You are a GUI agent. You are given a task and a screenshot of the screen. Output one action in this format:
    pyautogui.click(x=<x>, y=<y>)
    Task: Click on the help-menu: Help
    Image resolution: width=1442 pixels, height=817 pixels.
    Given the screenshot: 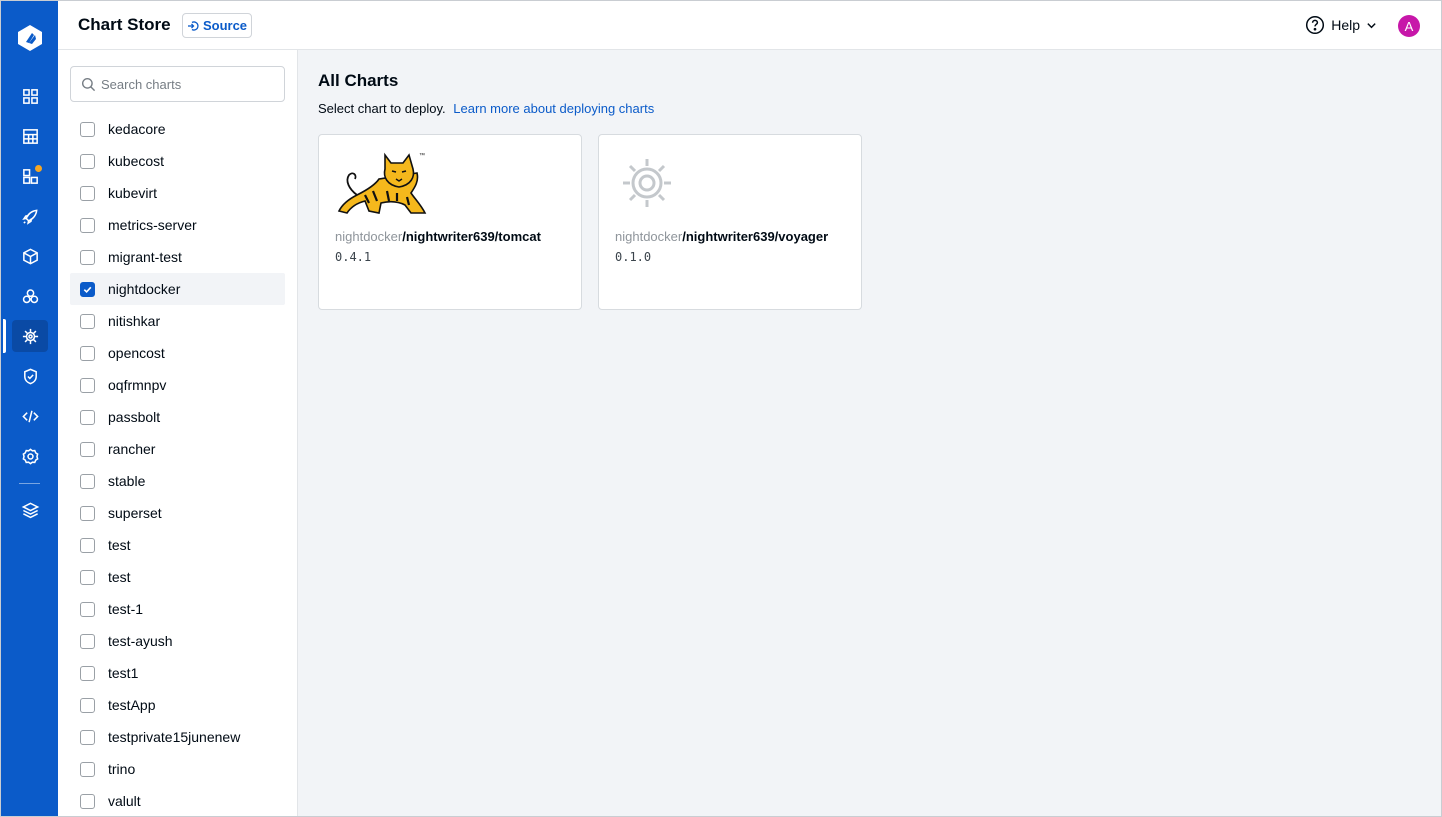 What is the action you would take?
    pyautogui.click(x=1341, y=25)
    